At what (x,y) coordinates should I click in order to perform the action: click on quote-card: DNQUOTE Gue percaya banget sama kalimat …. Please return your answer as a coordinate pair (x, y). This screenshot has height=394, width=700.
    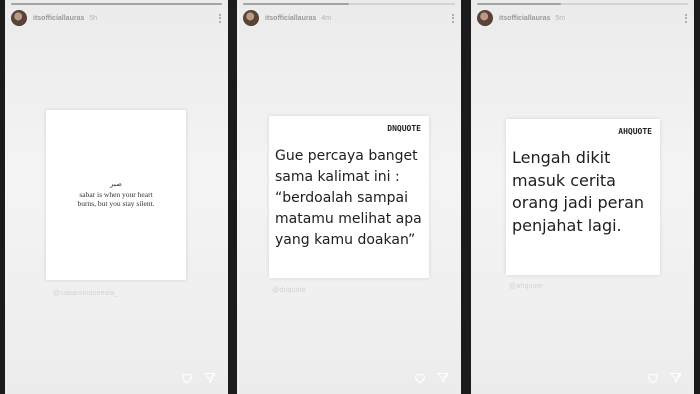
    Looking at the image, I should click on (349, 197).